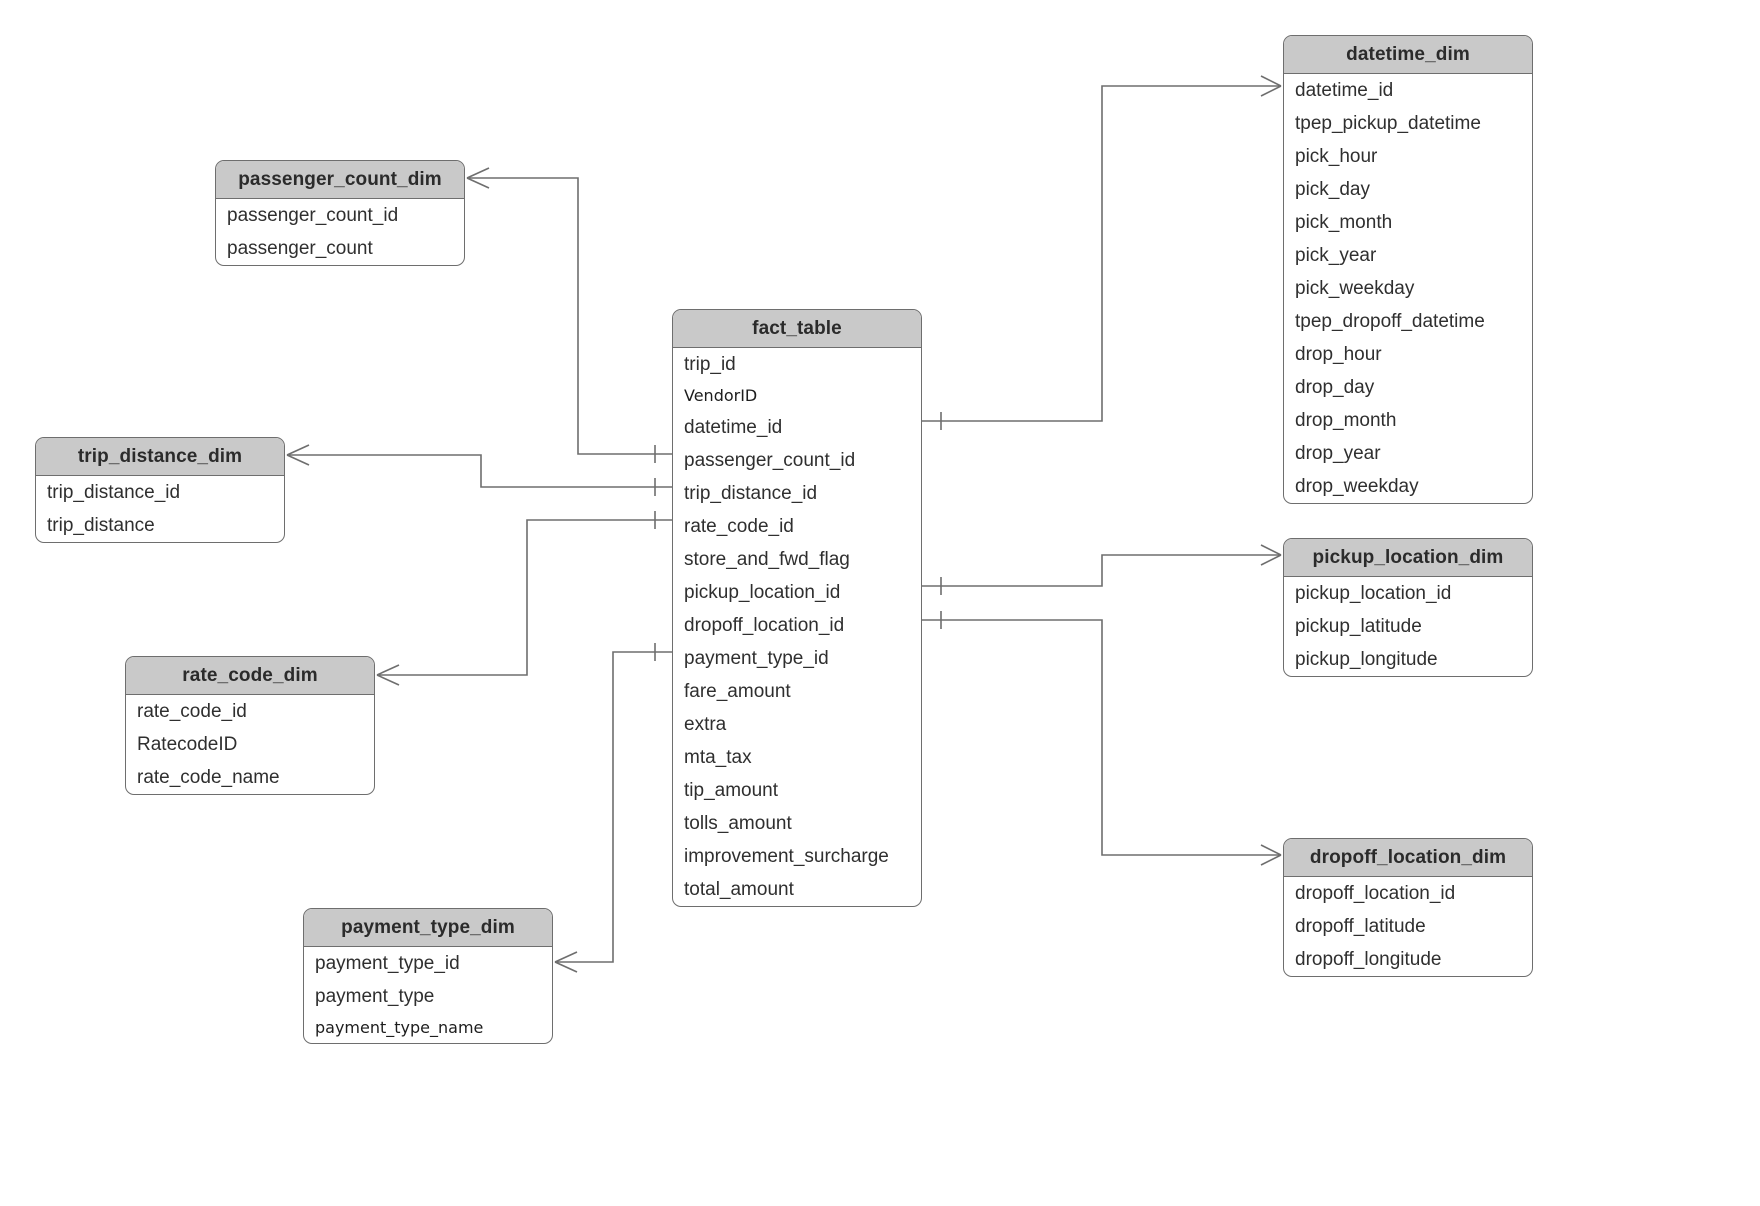 Image resolution: width=1760 pixels, height=1206 pixels. I want to click on attribute-list: trip_distance_id trip_distance, so click(160, 509).